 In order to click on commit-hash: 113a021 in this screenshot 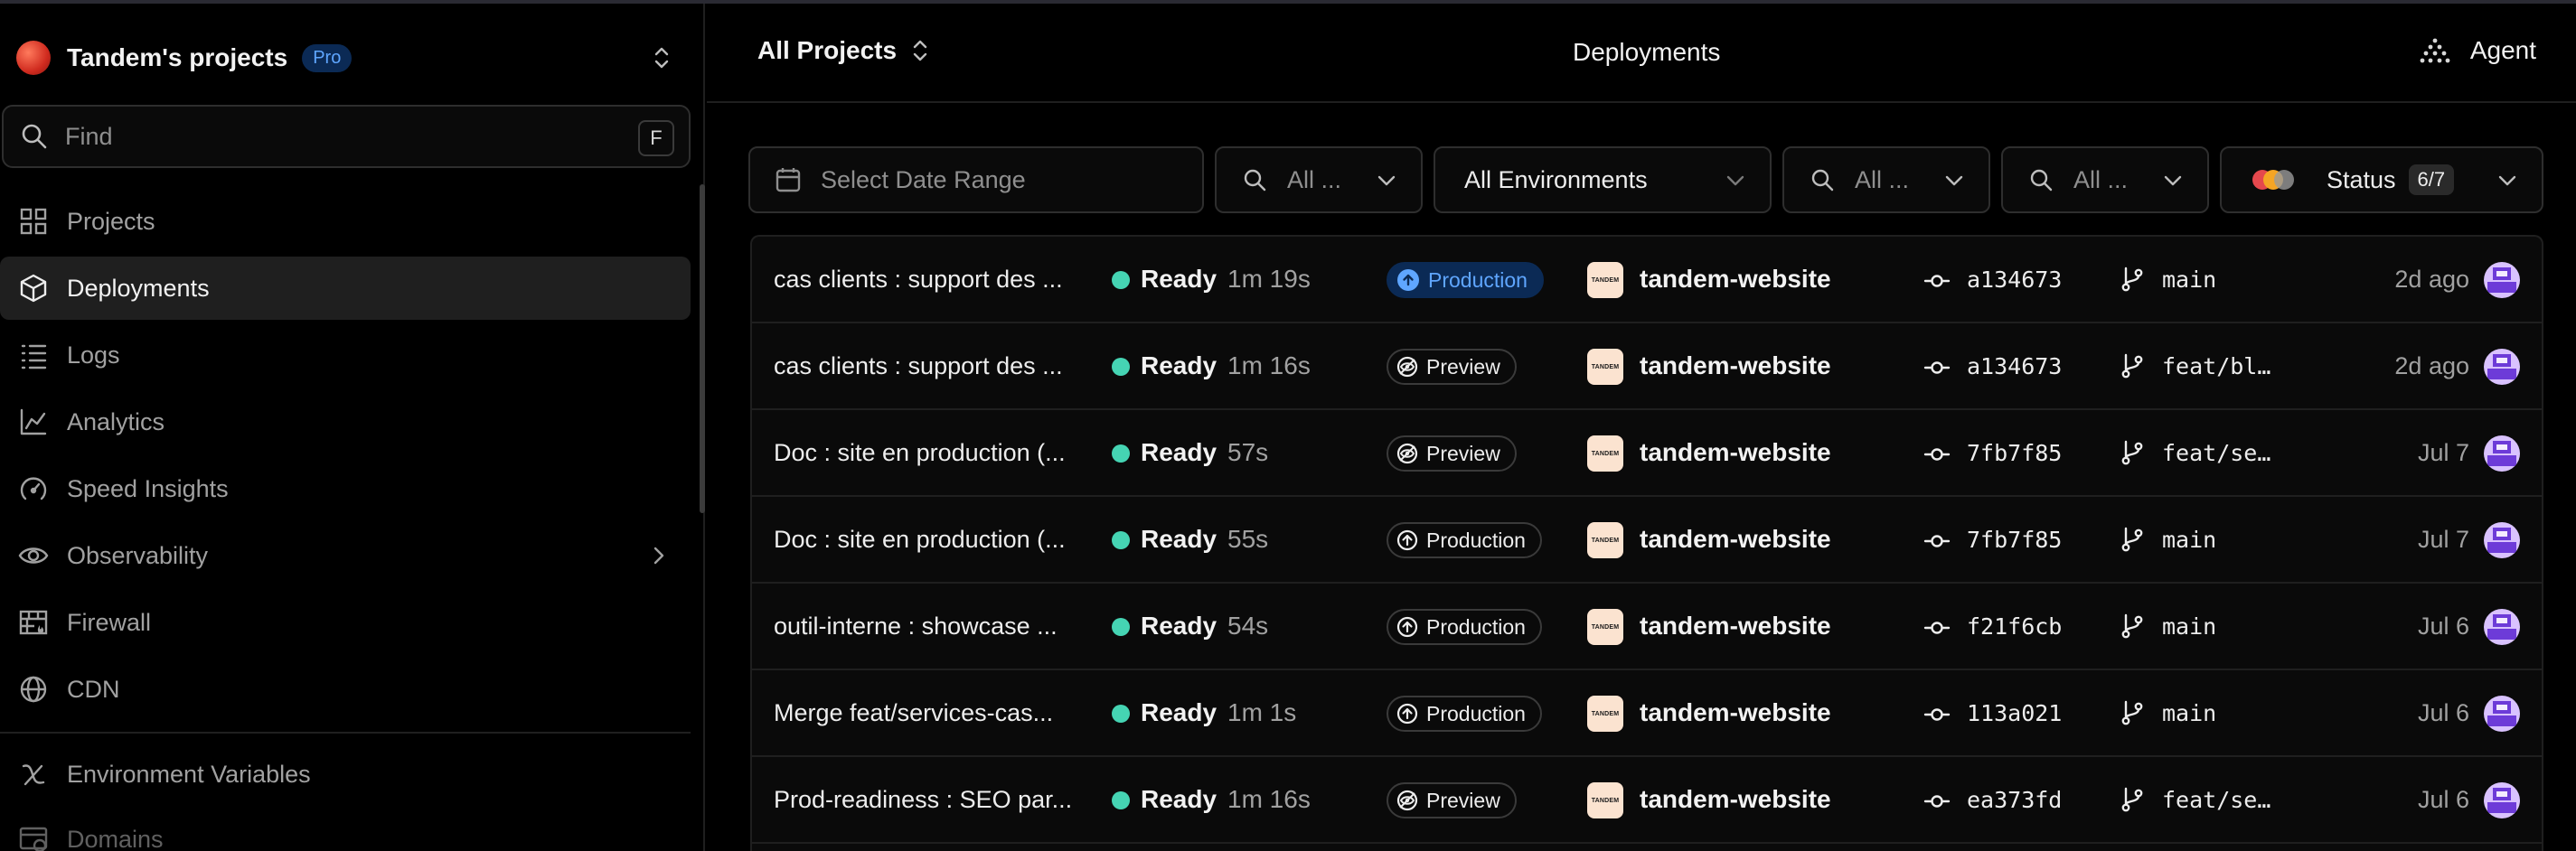, I will do `click(2015, 712)`.